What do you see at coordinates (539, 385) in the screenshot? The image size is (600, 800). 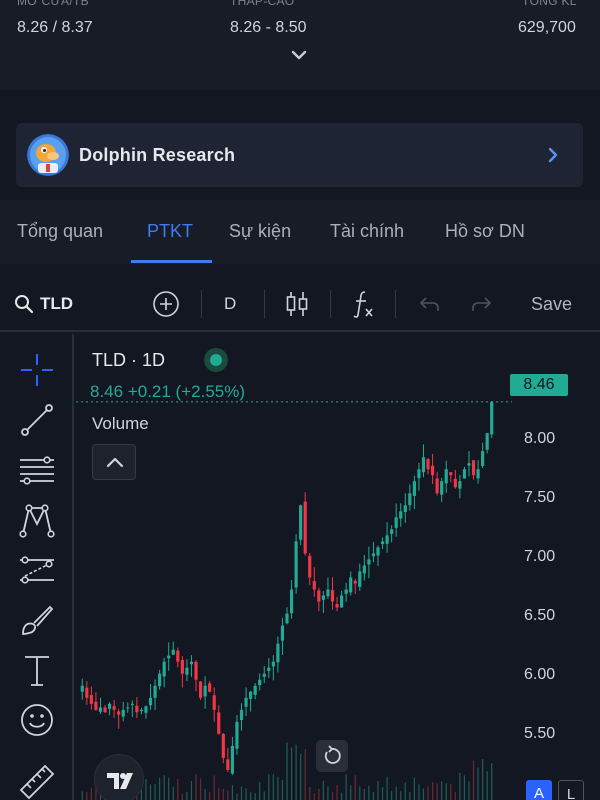 I see `last-price-tag: 8.46` at bounding box center [539, 385].